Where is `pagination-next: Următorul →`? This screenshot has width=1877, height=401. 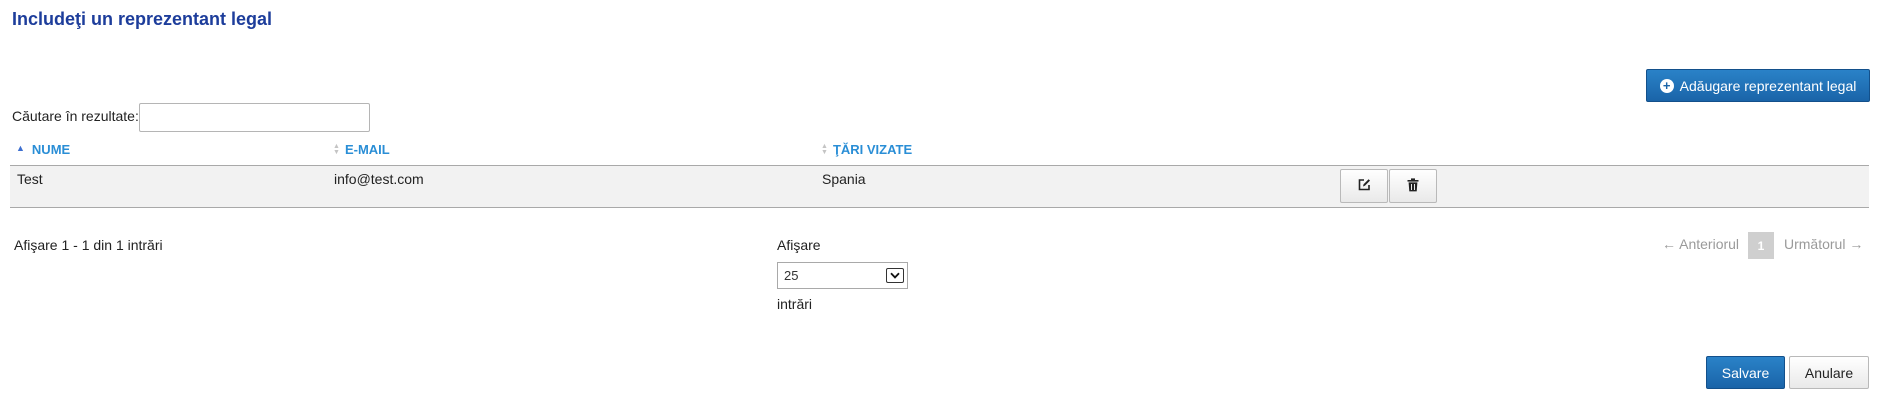 pagination-next: Următorul → is located at coordinates (1823, 244).